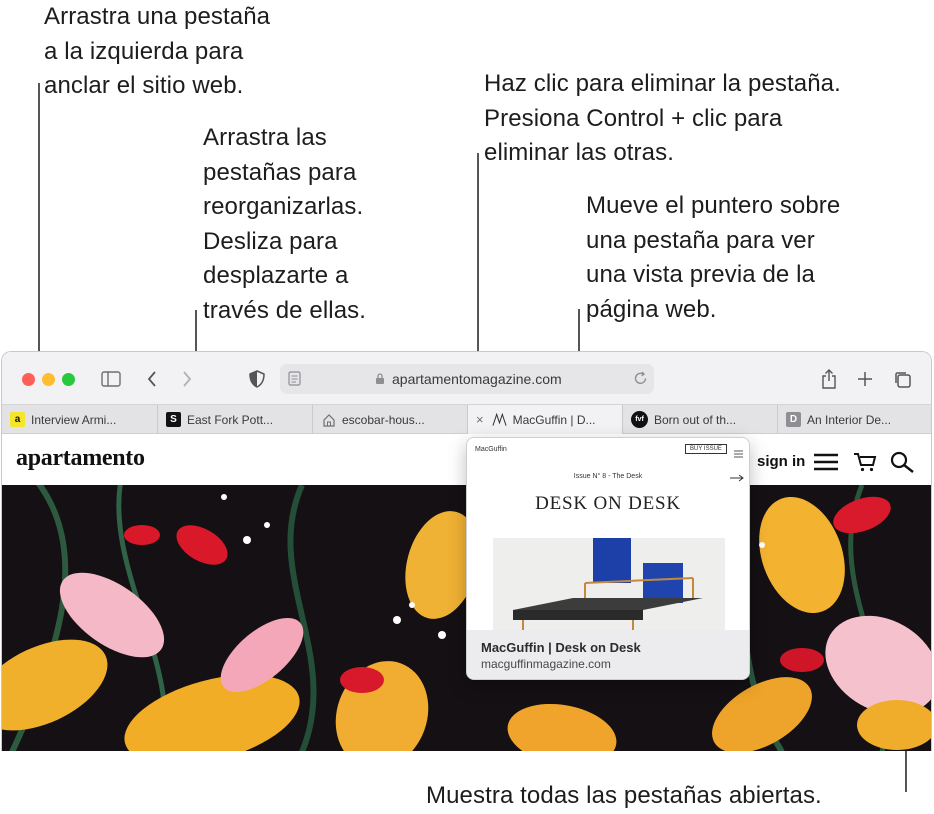  I want to click on home-icon, so click(328, 419).